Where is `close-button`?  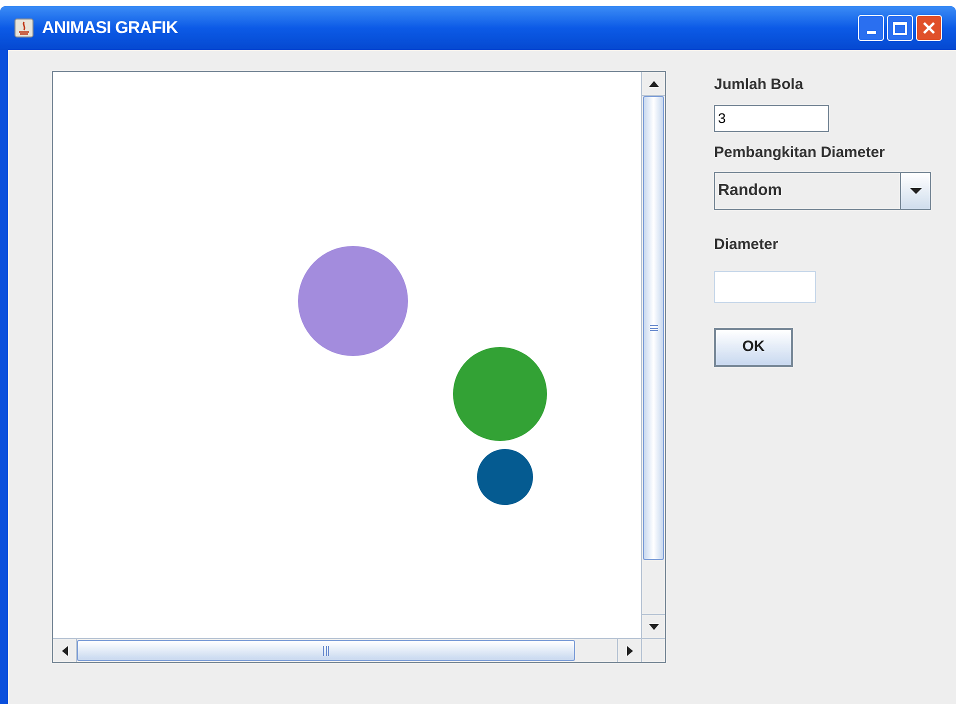 close-button is located at coordinates (929, 28).